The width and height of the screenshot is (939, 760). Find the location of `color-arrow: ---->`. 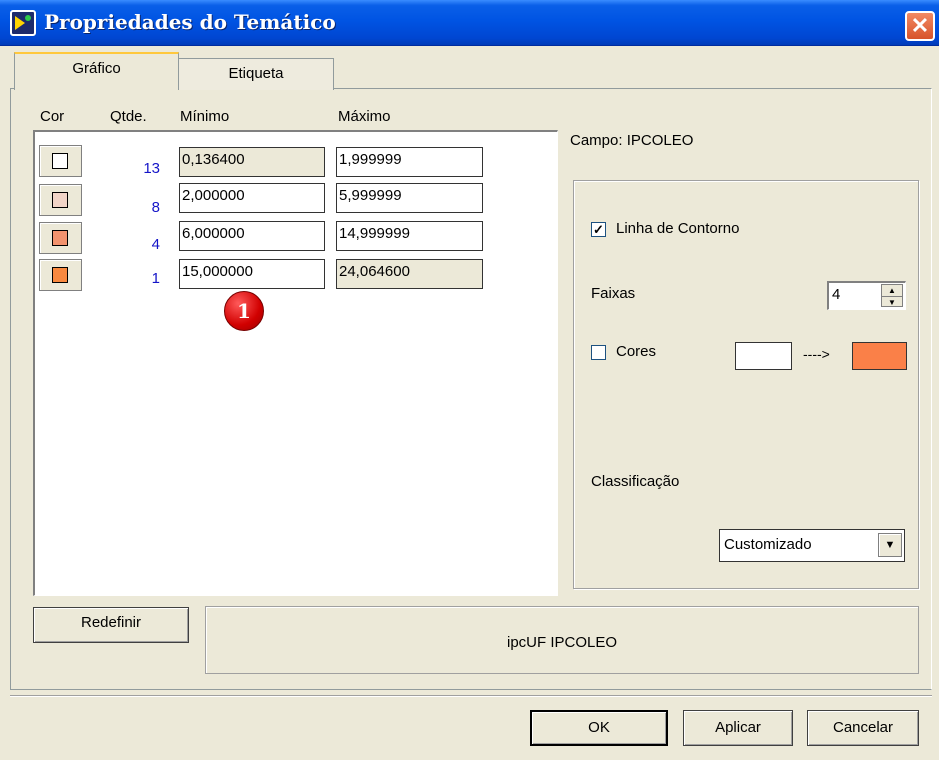

color-arrow: ----> is located at coordinates (816, 354).